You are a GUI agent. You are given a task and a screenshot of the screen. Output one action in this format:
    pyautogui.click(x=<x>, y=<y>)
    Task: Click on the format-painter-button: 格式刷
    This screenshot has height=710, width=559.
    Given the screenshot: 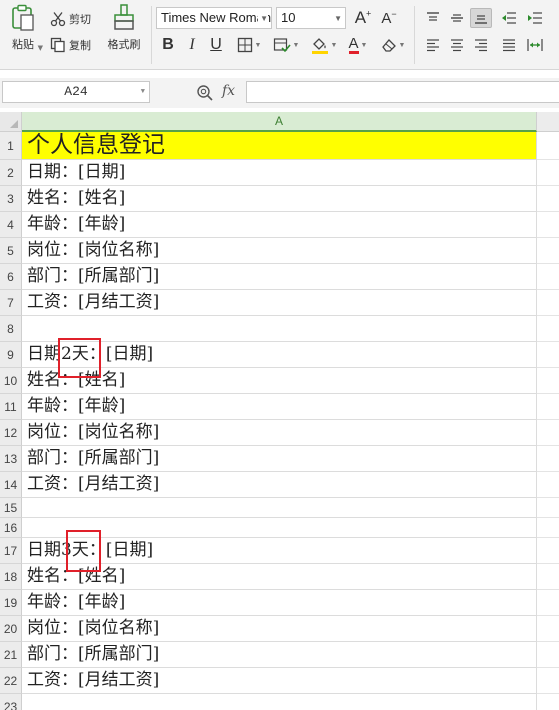 What is the action you would take?
    pyautogui.click(x=124, y=34)
    